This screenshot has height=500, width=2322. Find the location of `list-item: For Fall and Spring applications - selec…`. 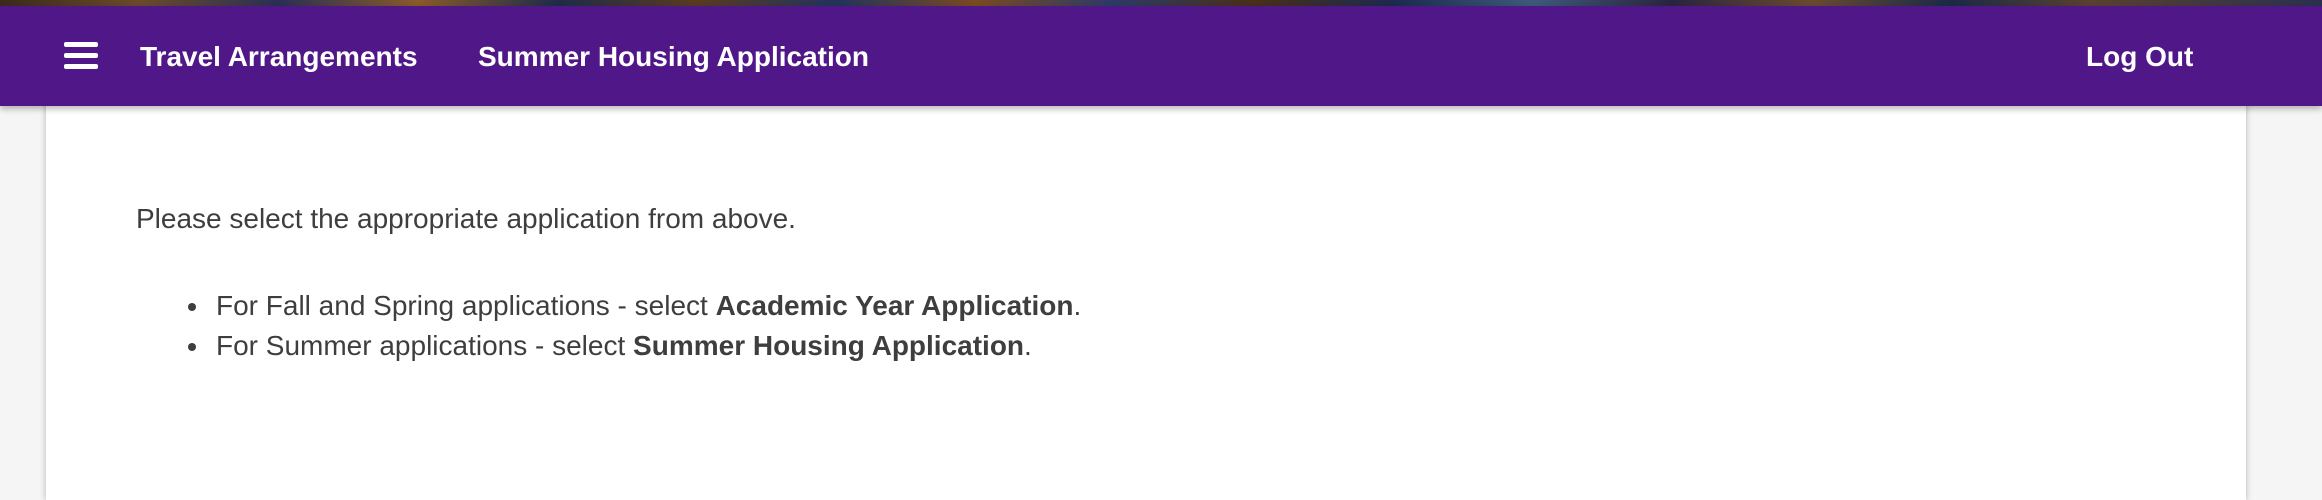

list-item: For Fall and Spring applications - selec… is located at coordinates (608, 306).